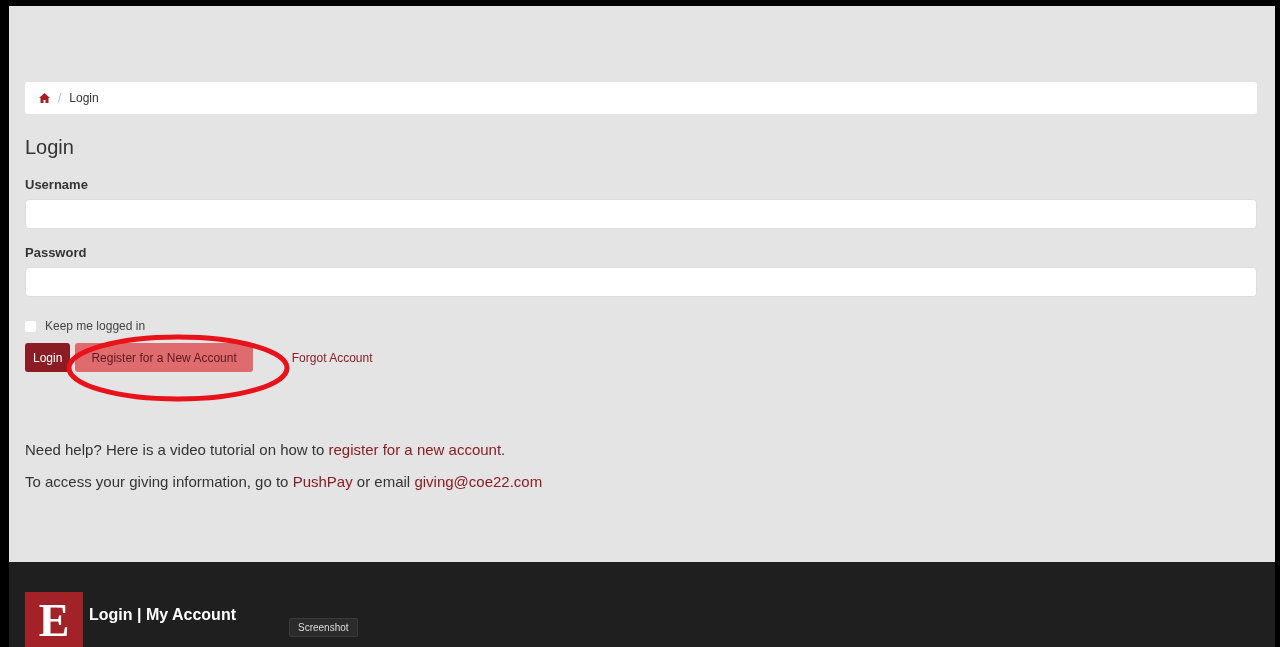 The height and width of the screenshot is (647, 1280). What do you see at coordinates (315, 357) in the screenshot?
I see `forgot-account-link: Forgot Account` at bounding box center [315, 357].